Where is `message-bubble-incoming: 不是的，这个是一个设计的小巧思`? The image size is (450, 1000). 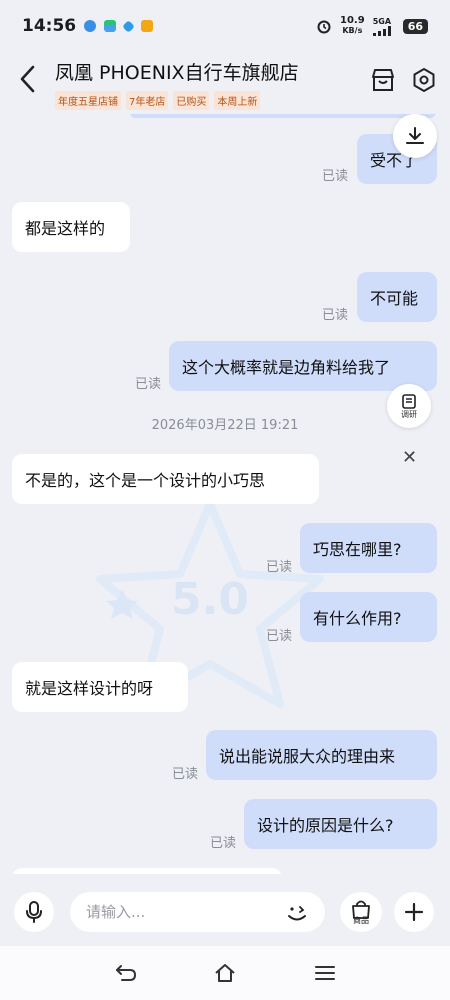
message-bubble-incoming: 不是的，这个是一个设计的小巧思 is located at coordinates (165, 479).